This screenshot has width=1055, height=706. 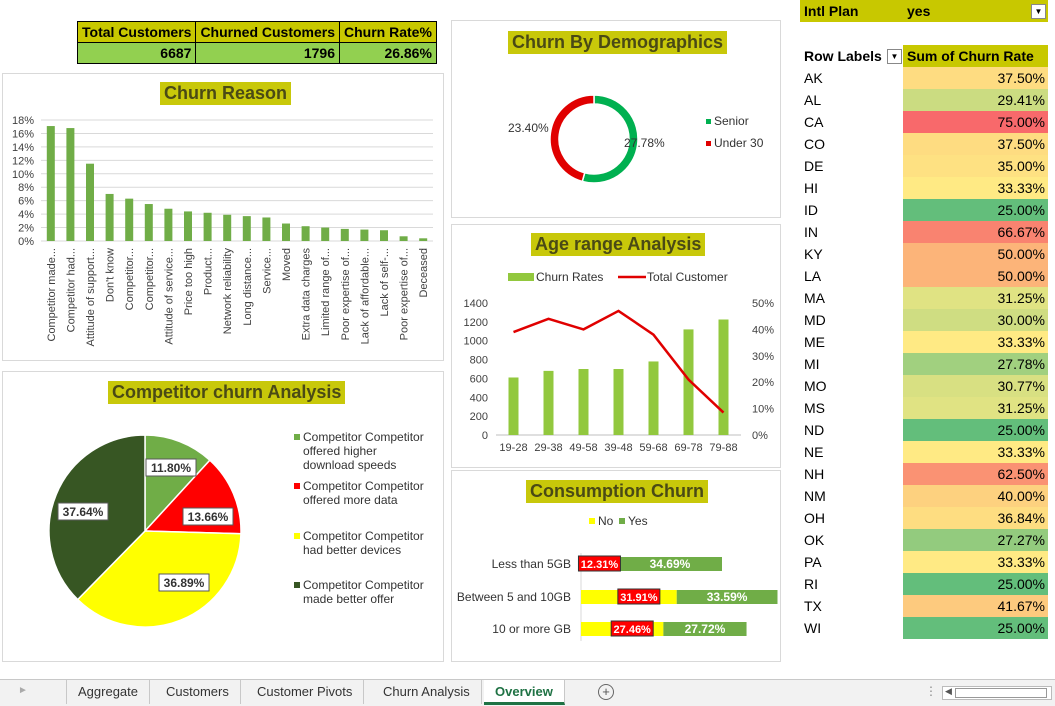 I want to click on pivot-row: OK 27.27%, so click(x=924, y=540).